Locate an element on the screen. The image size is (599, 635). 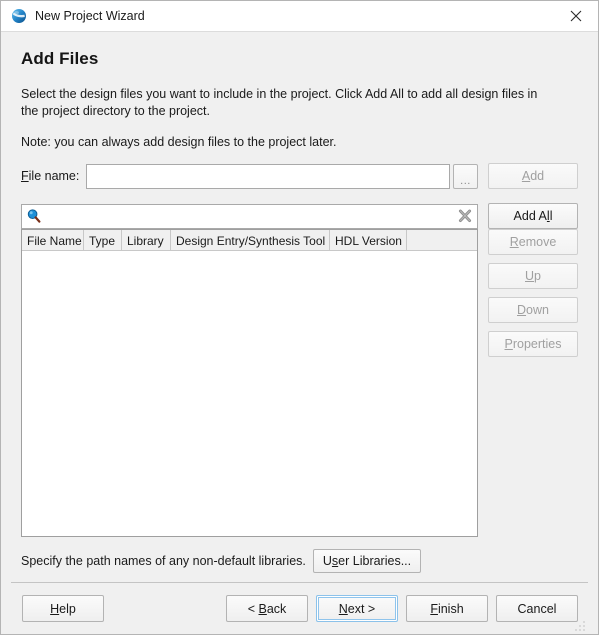
file-action-buttons: Remove Up Down Properties is located at coordinates (533, 383).